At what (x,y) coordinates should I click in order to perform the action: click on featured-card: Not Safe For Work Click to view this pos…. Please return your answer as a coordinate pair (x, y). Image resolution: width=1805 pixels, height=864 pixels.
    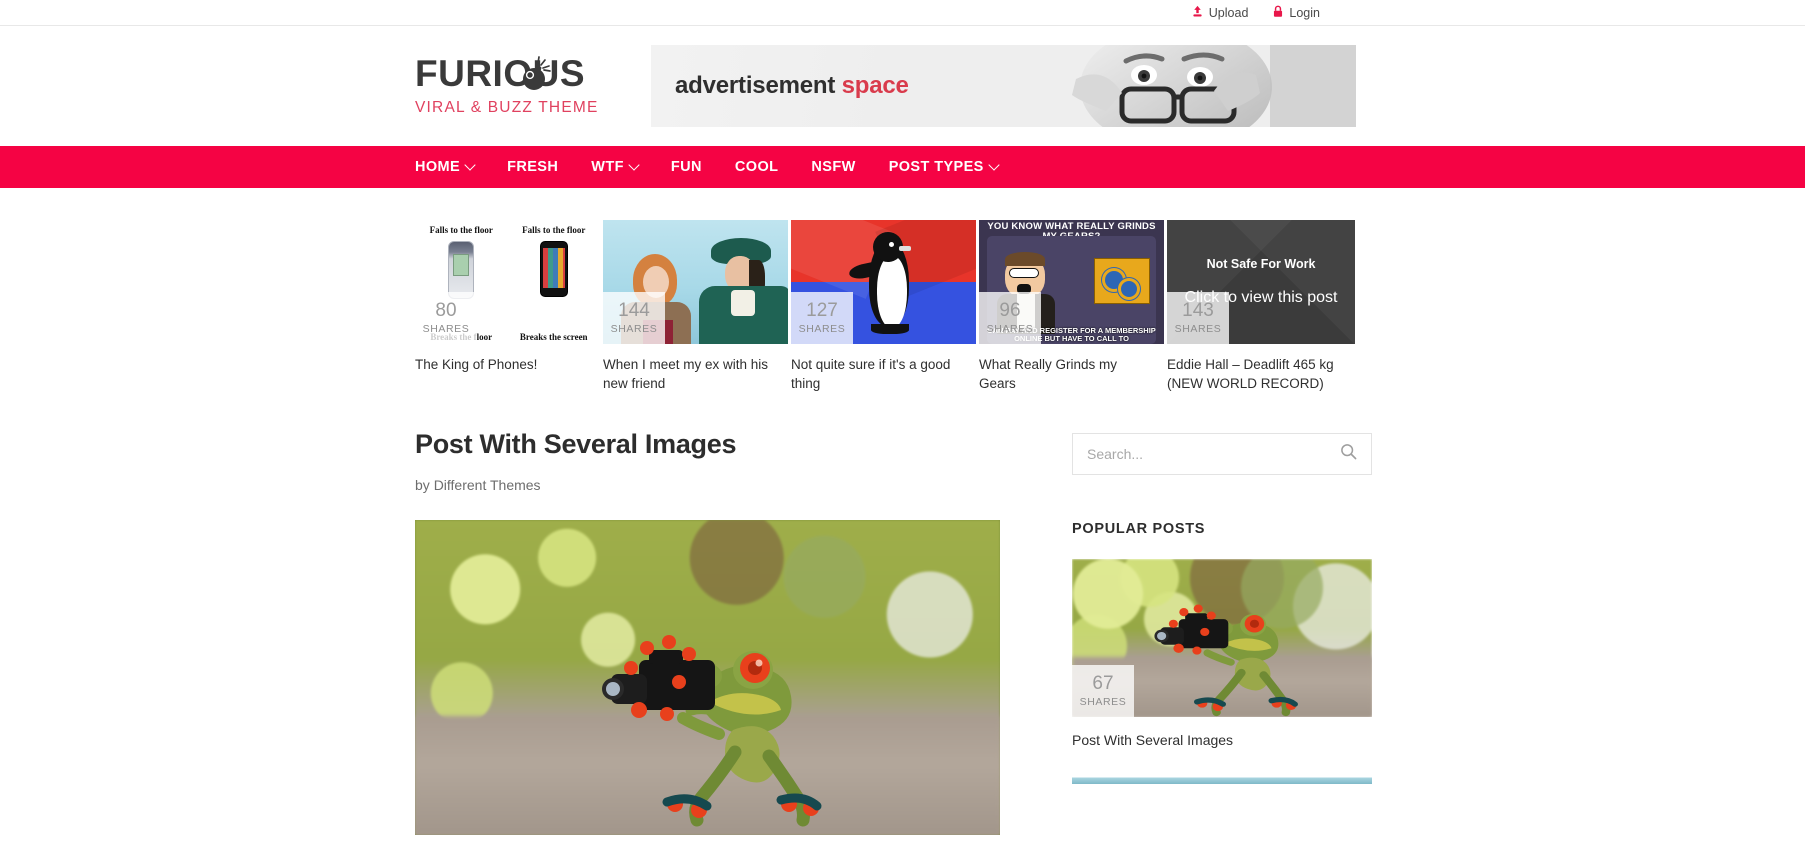
    Looking at the image, I should click on (1261, 306).